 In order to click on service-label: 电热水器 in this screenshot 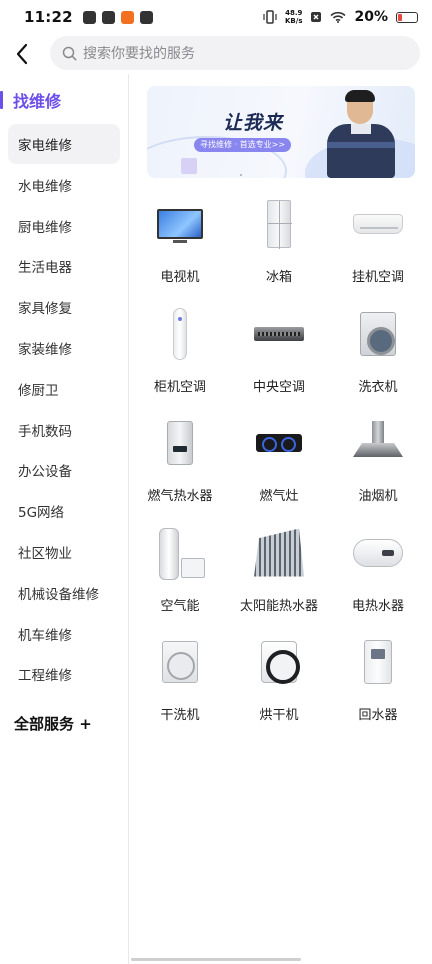, I will do `click(377, 606)`.